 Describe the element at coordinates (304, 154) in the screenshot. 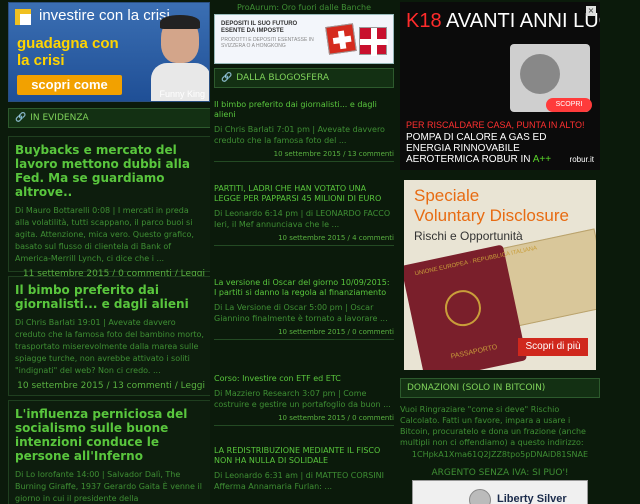

I see `blog-item-meta: 10 settembre 2015 / 13 commenti` at that location.